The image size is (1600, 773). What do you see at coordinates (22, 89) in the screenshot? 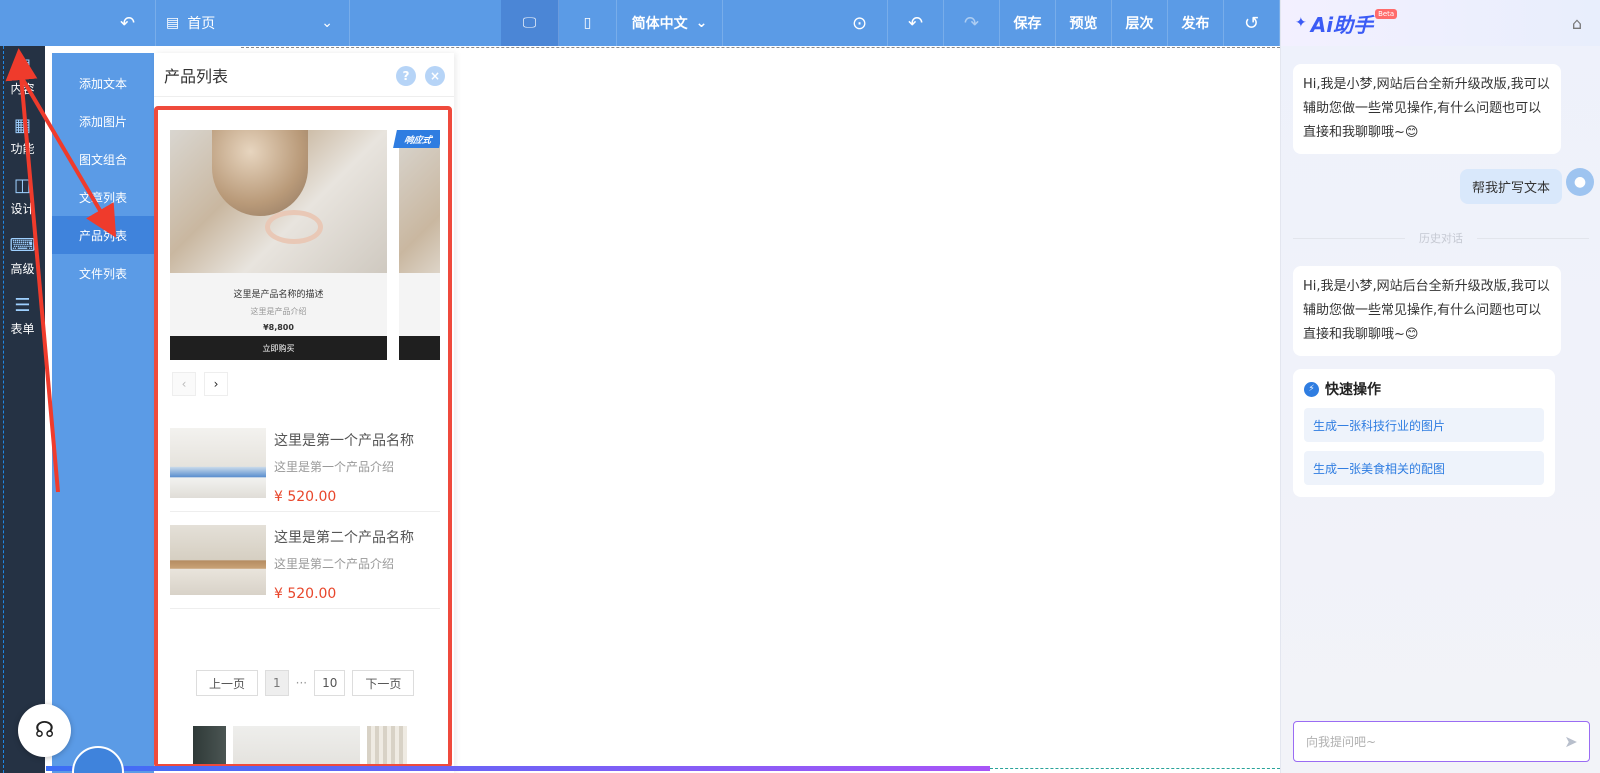
I see `rail-item-label: 内容` at bounding box center [22, 89].